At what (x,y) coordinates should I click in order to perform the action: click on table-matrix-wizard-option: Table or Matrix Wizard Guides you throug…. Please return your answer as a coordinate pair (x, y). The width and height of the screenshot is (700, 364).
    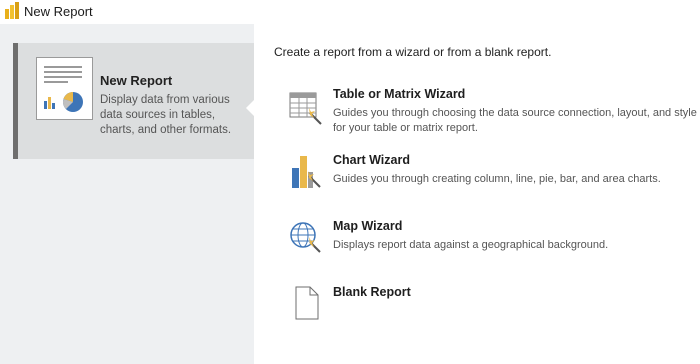
    Looking at the image, I should click on (494, 117).